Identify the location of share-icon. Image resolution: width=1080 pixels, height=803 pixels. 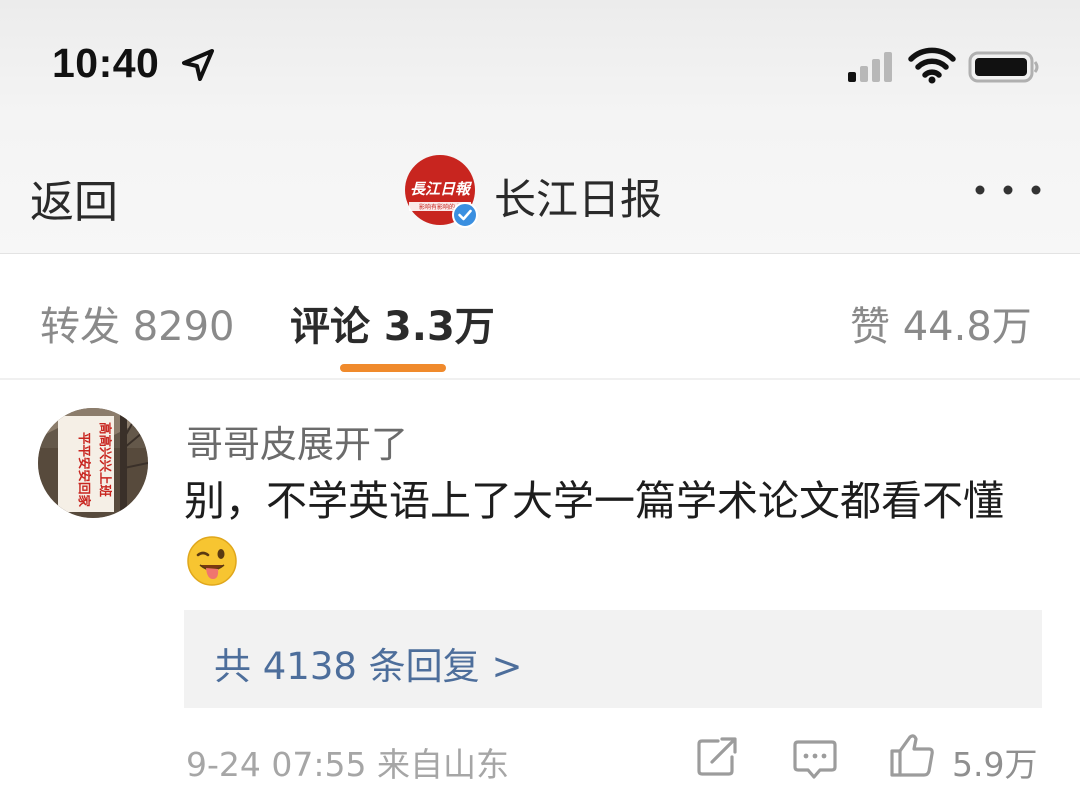
(717, 757).